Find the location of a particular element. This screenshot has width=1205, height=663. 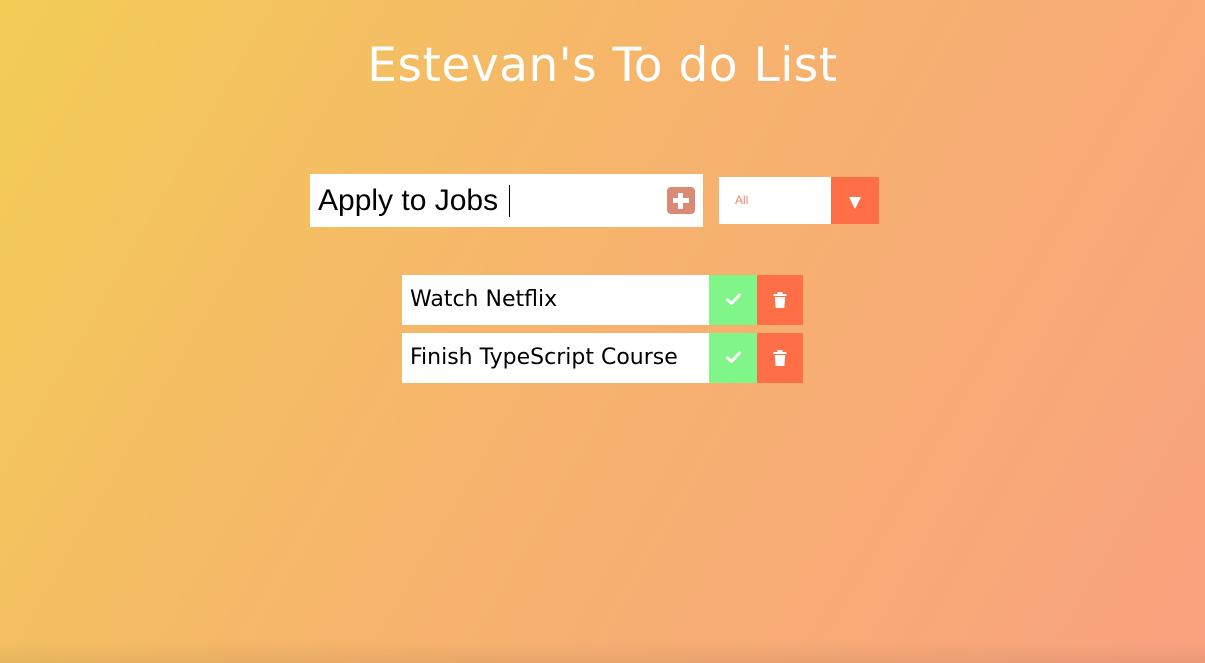

todo-text: Watch Netflix is located at coordinates (484, 299).